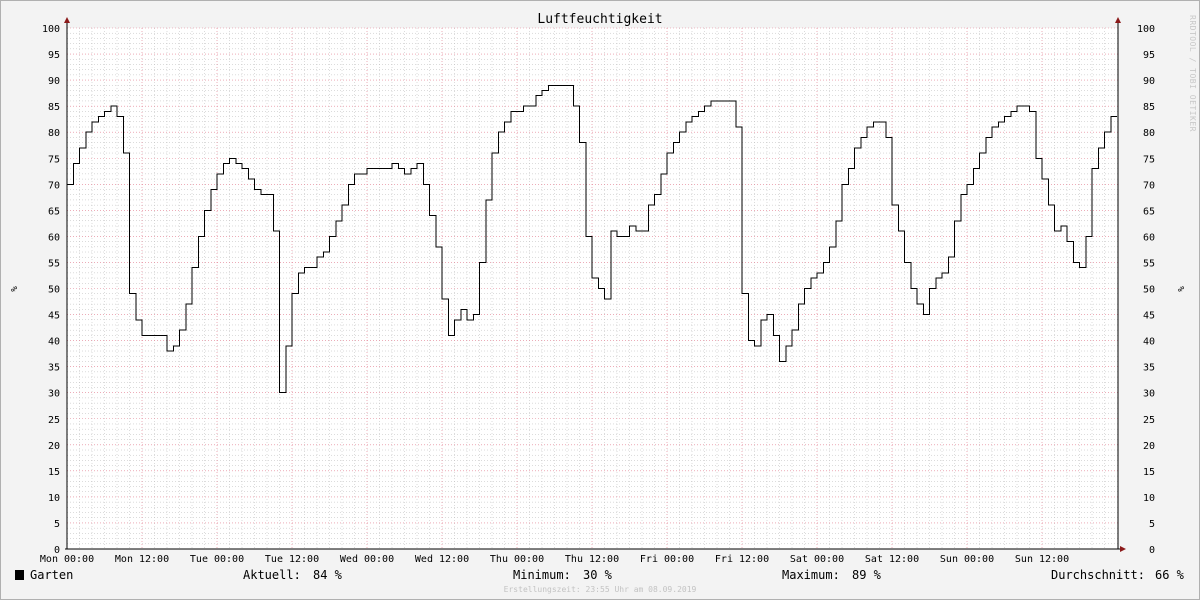 Image resolution: width=1200 pixels, height=600 pixels. What do you see at coordinates (54, 316) in the screenshot?
I see `y-tick-label-left: 45` at bounding box center [54, 316].